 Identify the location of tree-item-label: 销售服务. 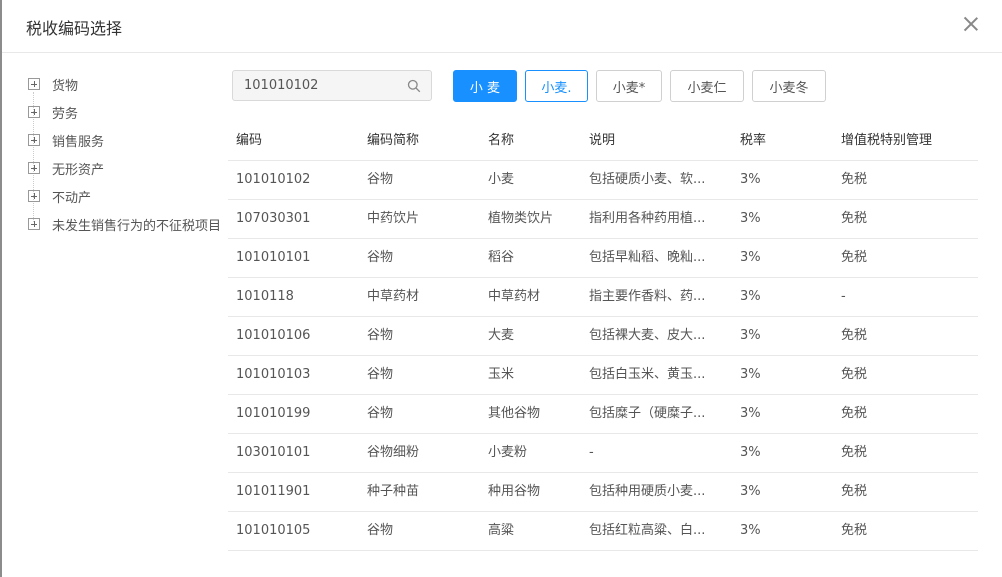
(78, 142).